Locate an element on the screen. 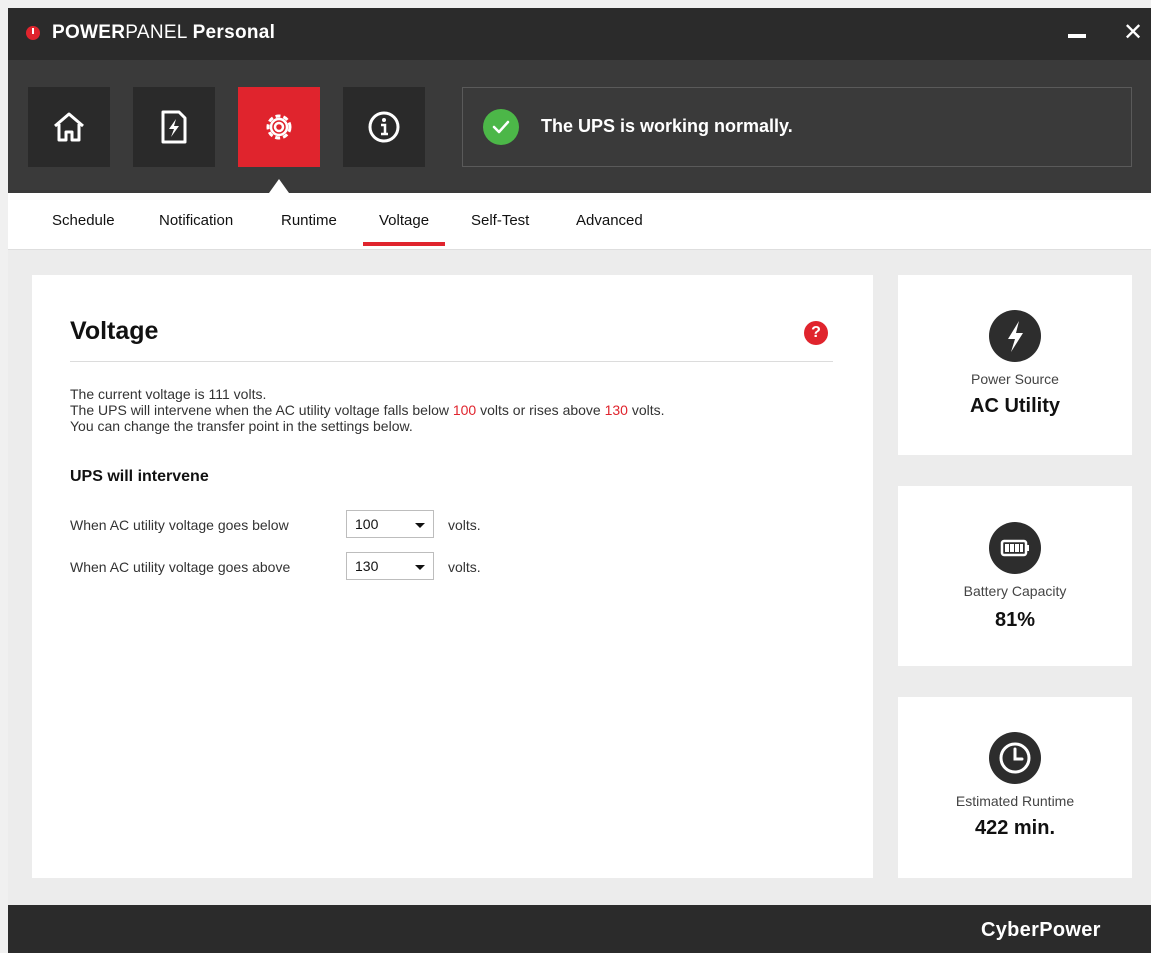 The width and height of the screenshot is (1151, 953). nav-info-button is located at coordinates (384, 127).